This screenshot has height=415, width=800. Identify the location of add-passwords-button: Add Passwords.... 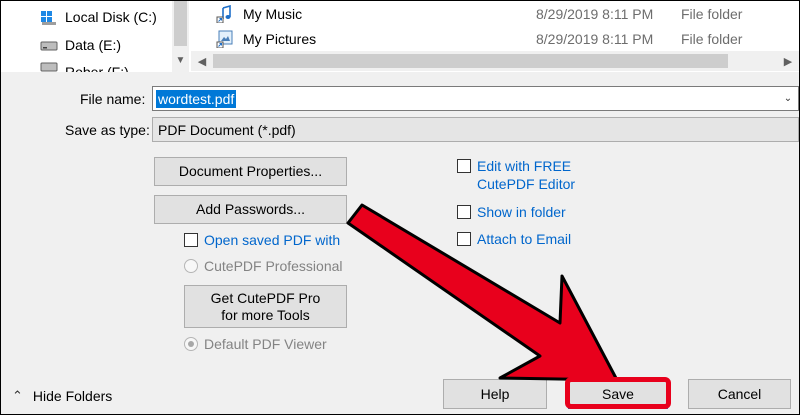
(250, 209).